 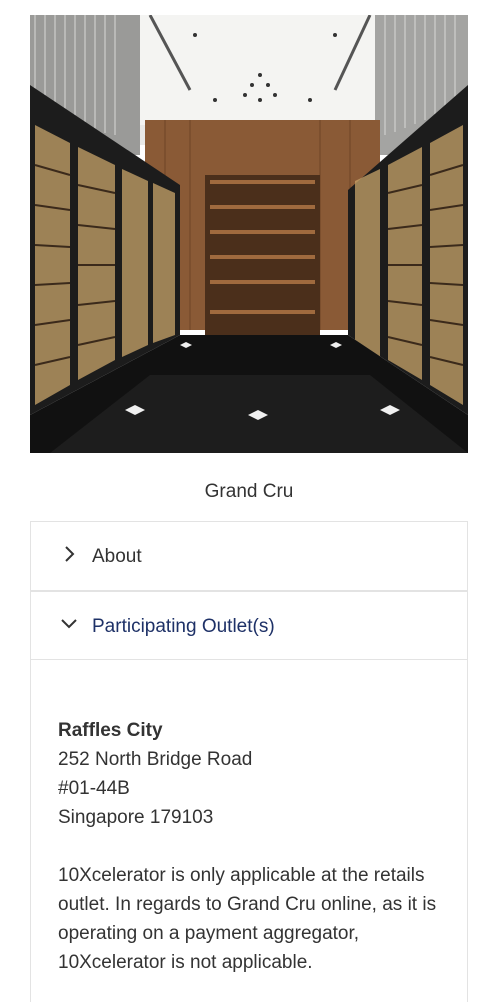 What do you see at coordinates (155, 759) in the screenshot?
I see `outlet-address-line-1: 252 North Bridge Road` at bounding box center [155, 759].